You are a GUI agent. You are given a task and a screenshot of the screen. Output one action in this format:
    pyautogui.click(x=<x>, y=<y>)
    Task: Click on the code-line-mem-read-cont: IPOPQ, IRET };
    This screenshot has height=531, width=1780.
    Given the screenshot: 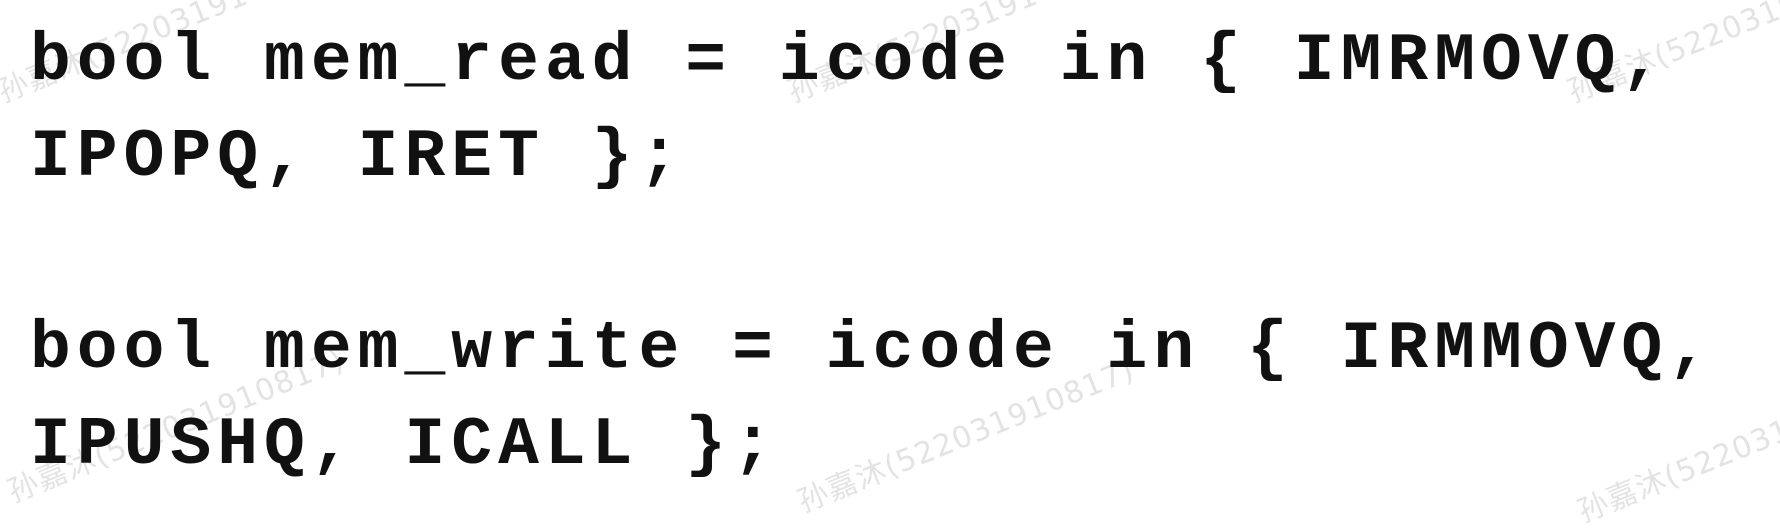 What is the action you would take?
    pyautogui.click(x=358, y=157)
    